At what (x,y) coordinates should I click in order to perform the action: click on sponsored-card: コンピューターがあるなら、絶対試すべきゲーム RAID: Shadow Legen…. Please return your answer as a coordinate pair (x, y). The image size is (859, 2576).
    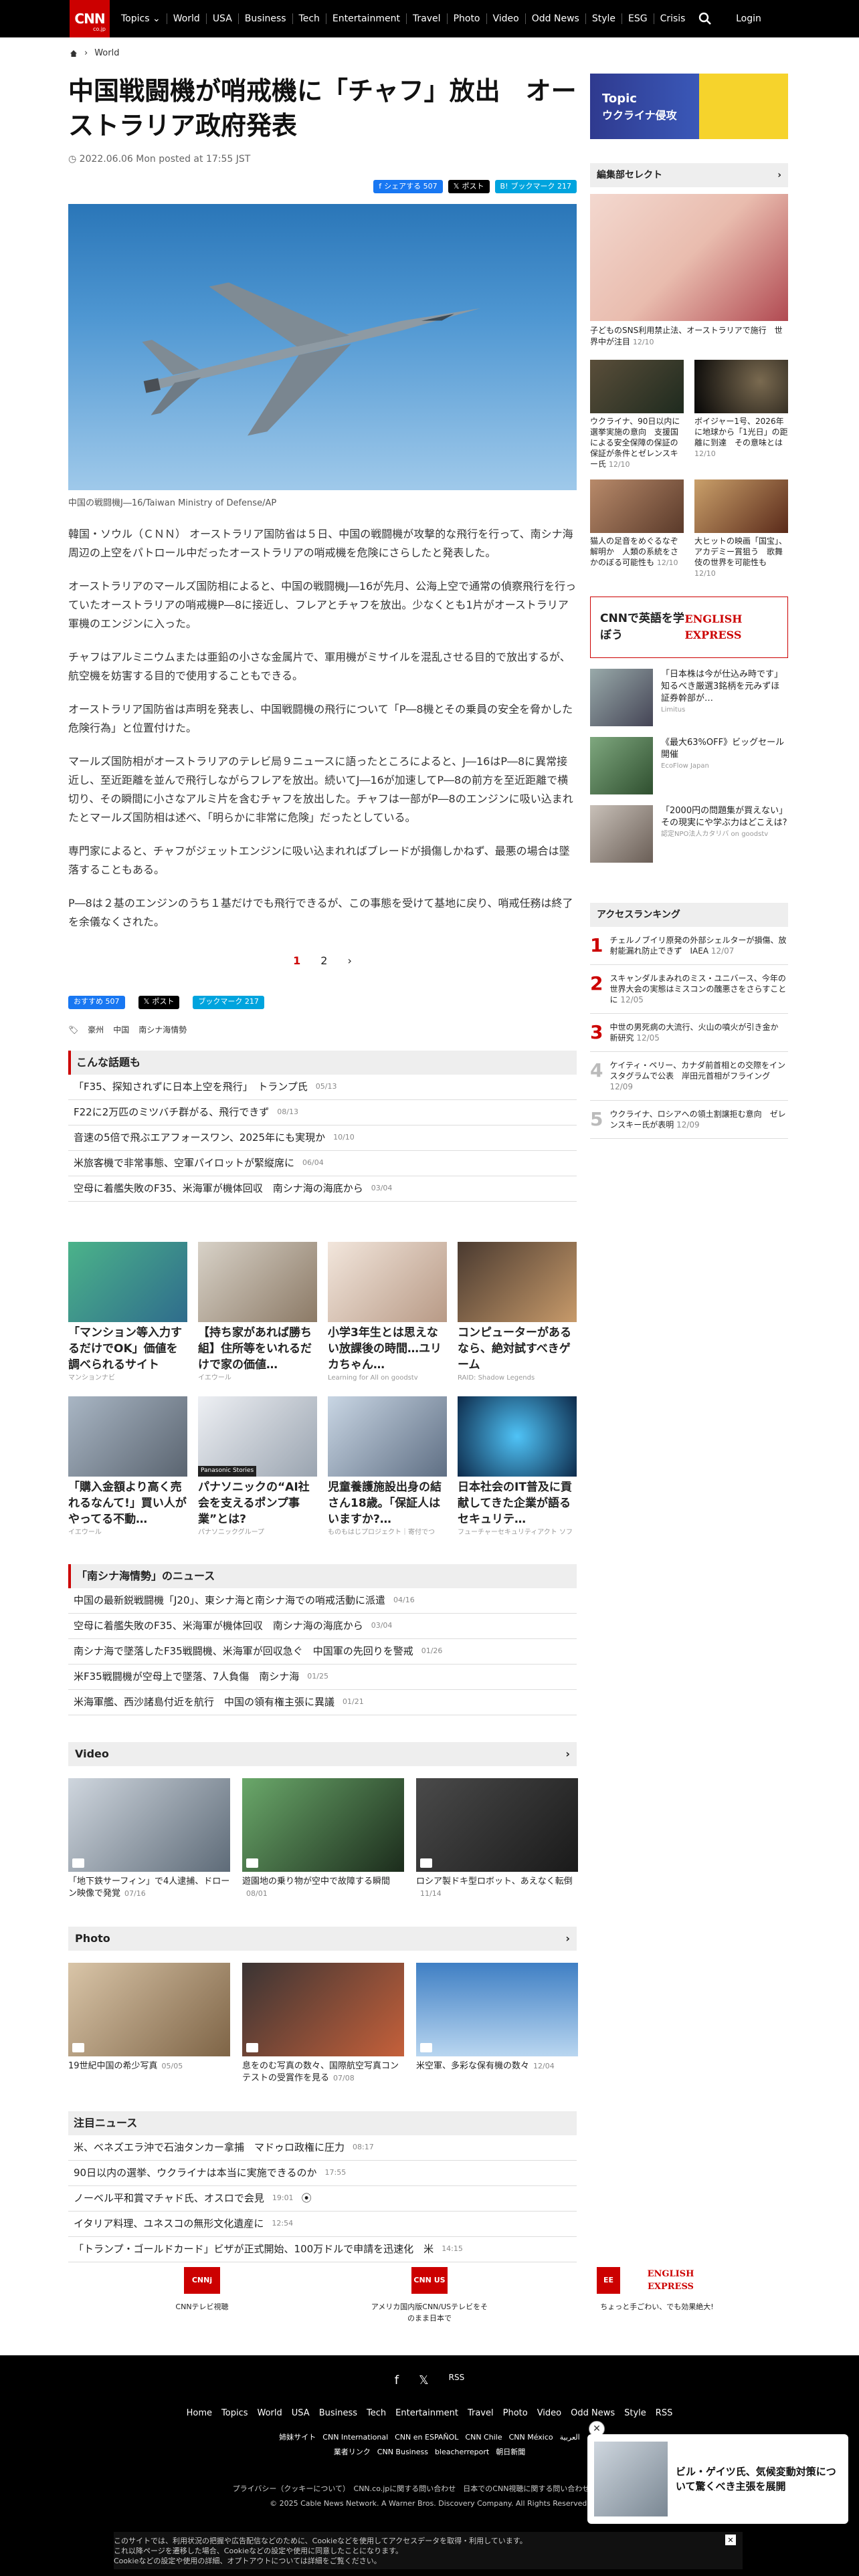
    Looking at the image, I should click on (518, 1312).